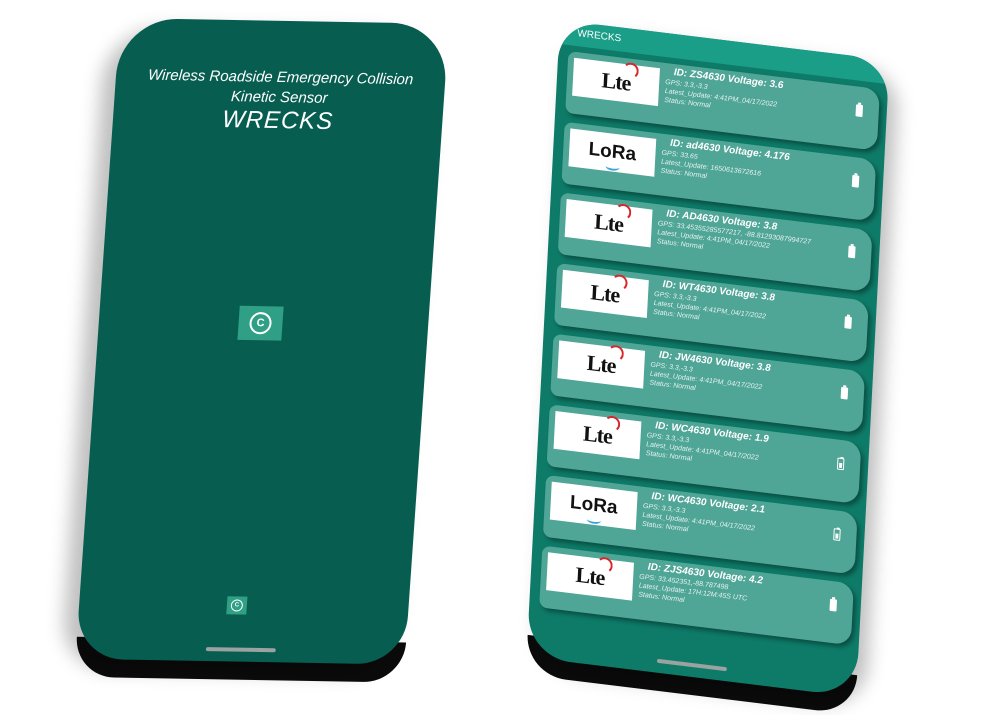  What do you see at coordinates (599, 36) in the screenshot?
I see `app-bar-title: WRECKS` at bounding box center [599, 36].